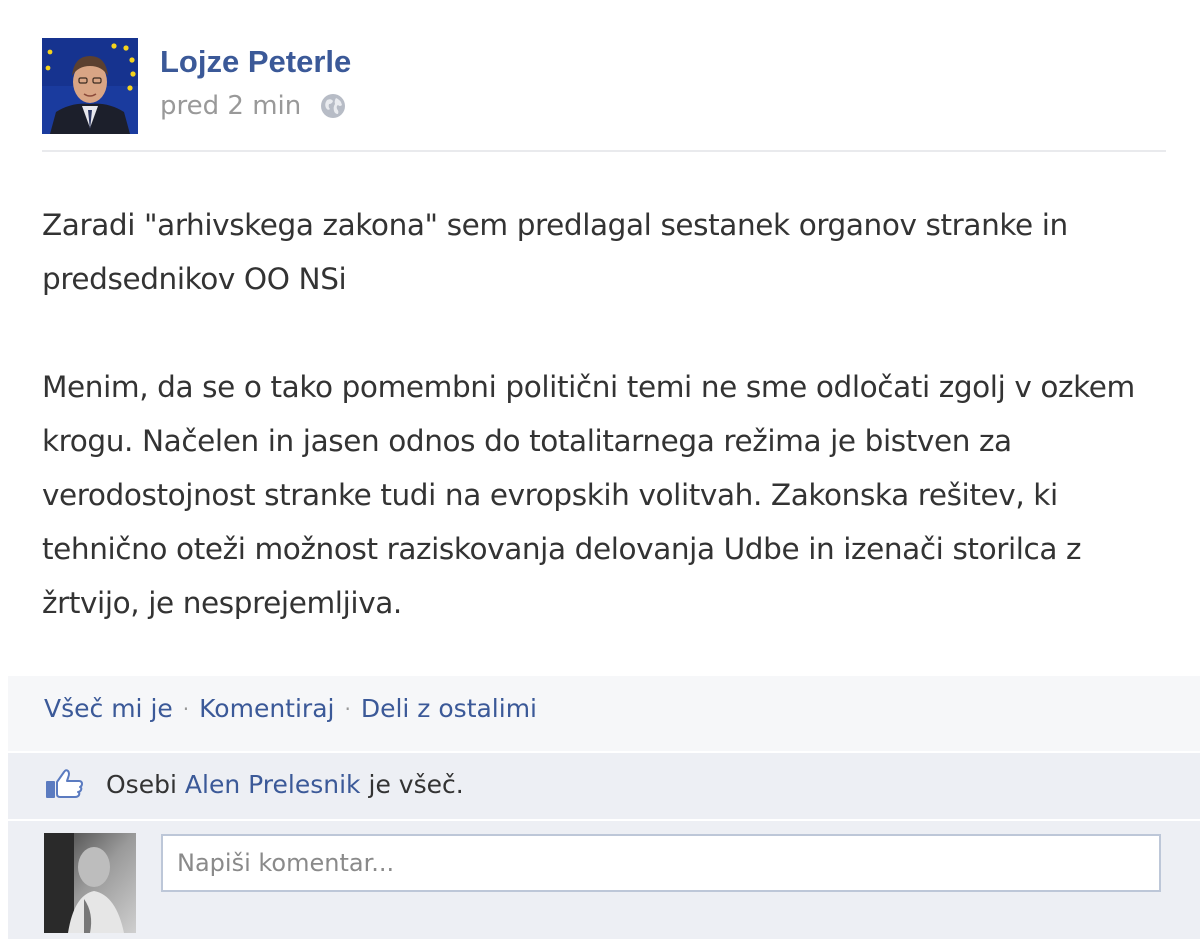 This screenshot has height=939, width=1200. Describe the element at coordinates (604, 786) in the screenshot. I see `likes-bar: Osebi Alen Prelesnik je všeč.` at that location.